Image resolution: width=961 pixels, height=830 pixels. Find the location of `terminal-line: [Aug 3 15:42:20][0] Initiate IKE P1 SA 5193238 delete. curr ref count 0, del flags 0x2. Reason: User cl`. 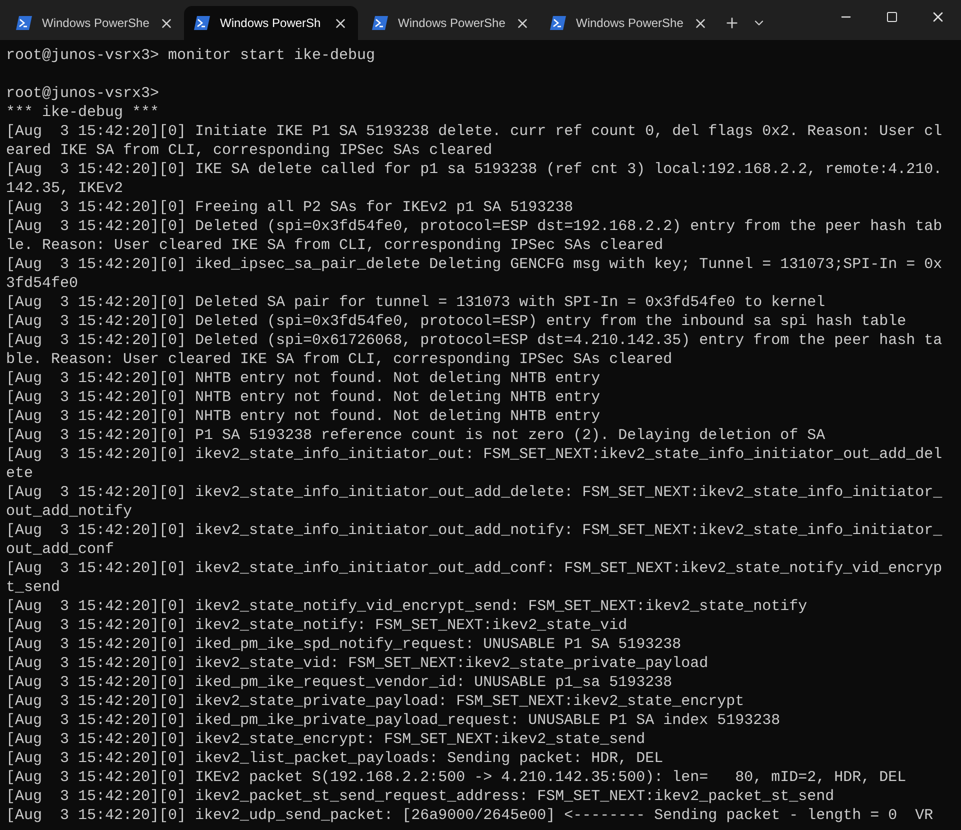

terminal-line: [Aug 3 15:42:20][0] Initiate IKE P1 SA 5193238 delete. curr ref count 0, del flags 0x2. Reason: User cl is located at coordinates (474, 131).